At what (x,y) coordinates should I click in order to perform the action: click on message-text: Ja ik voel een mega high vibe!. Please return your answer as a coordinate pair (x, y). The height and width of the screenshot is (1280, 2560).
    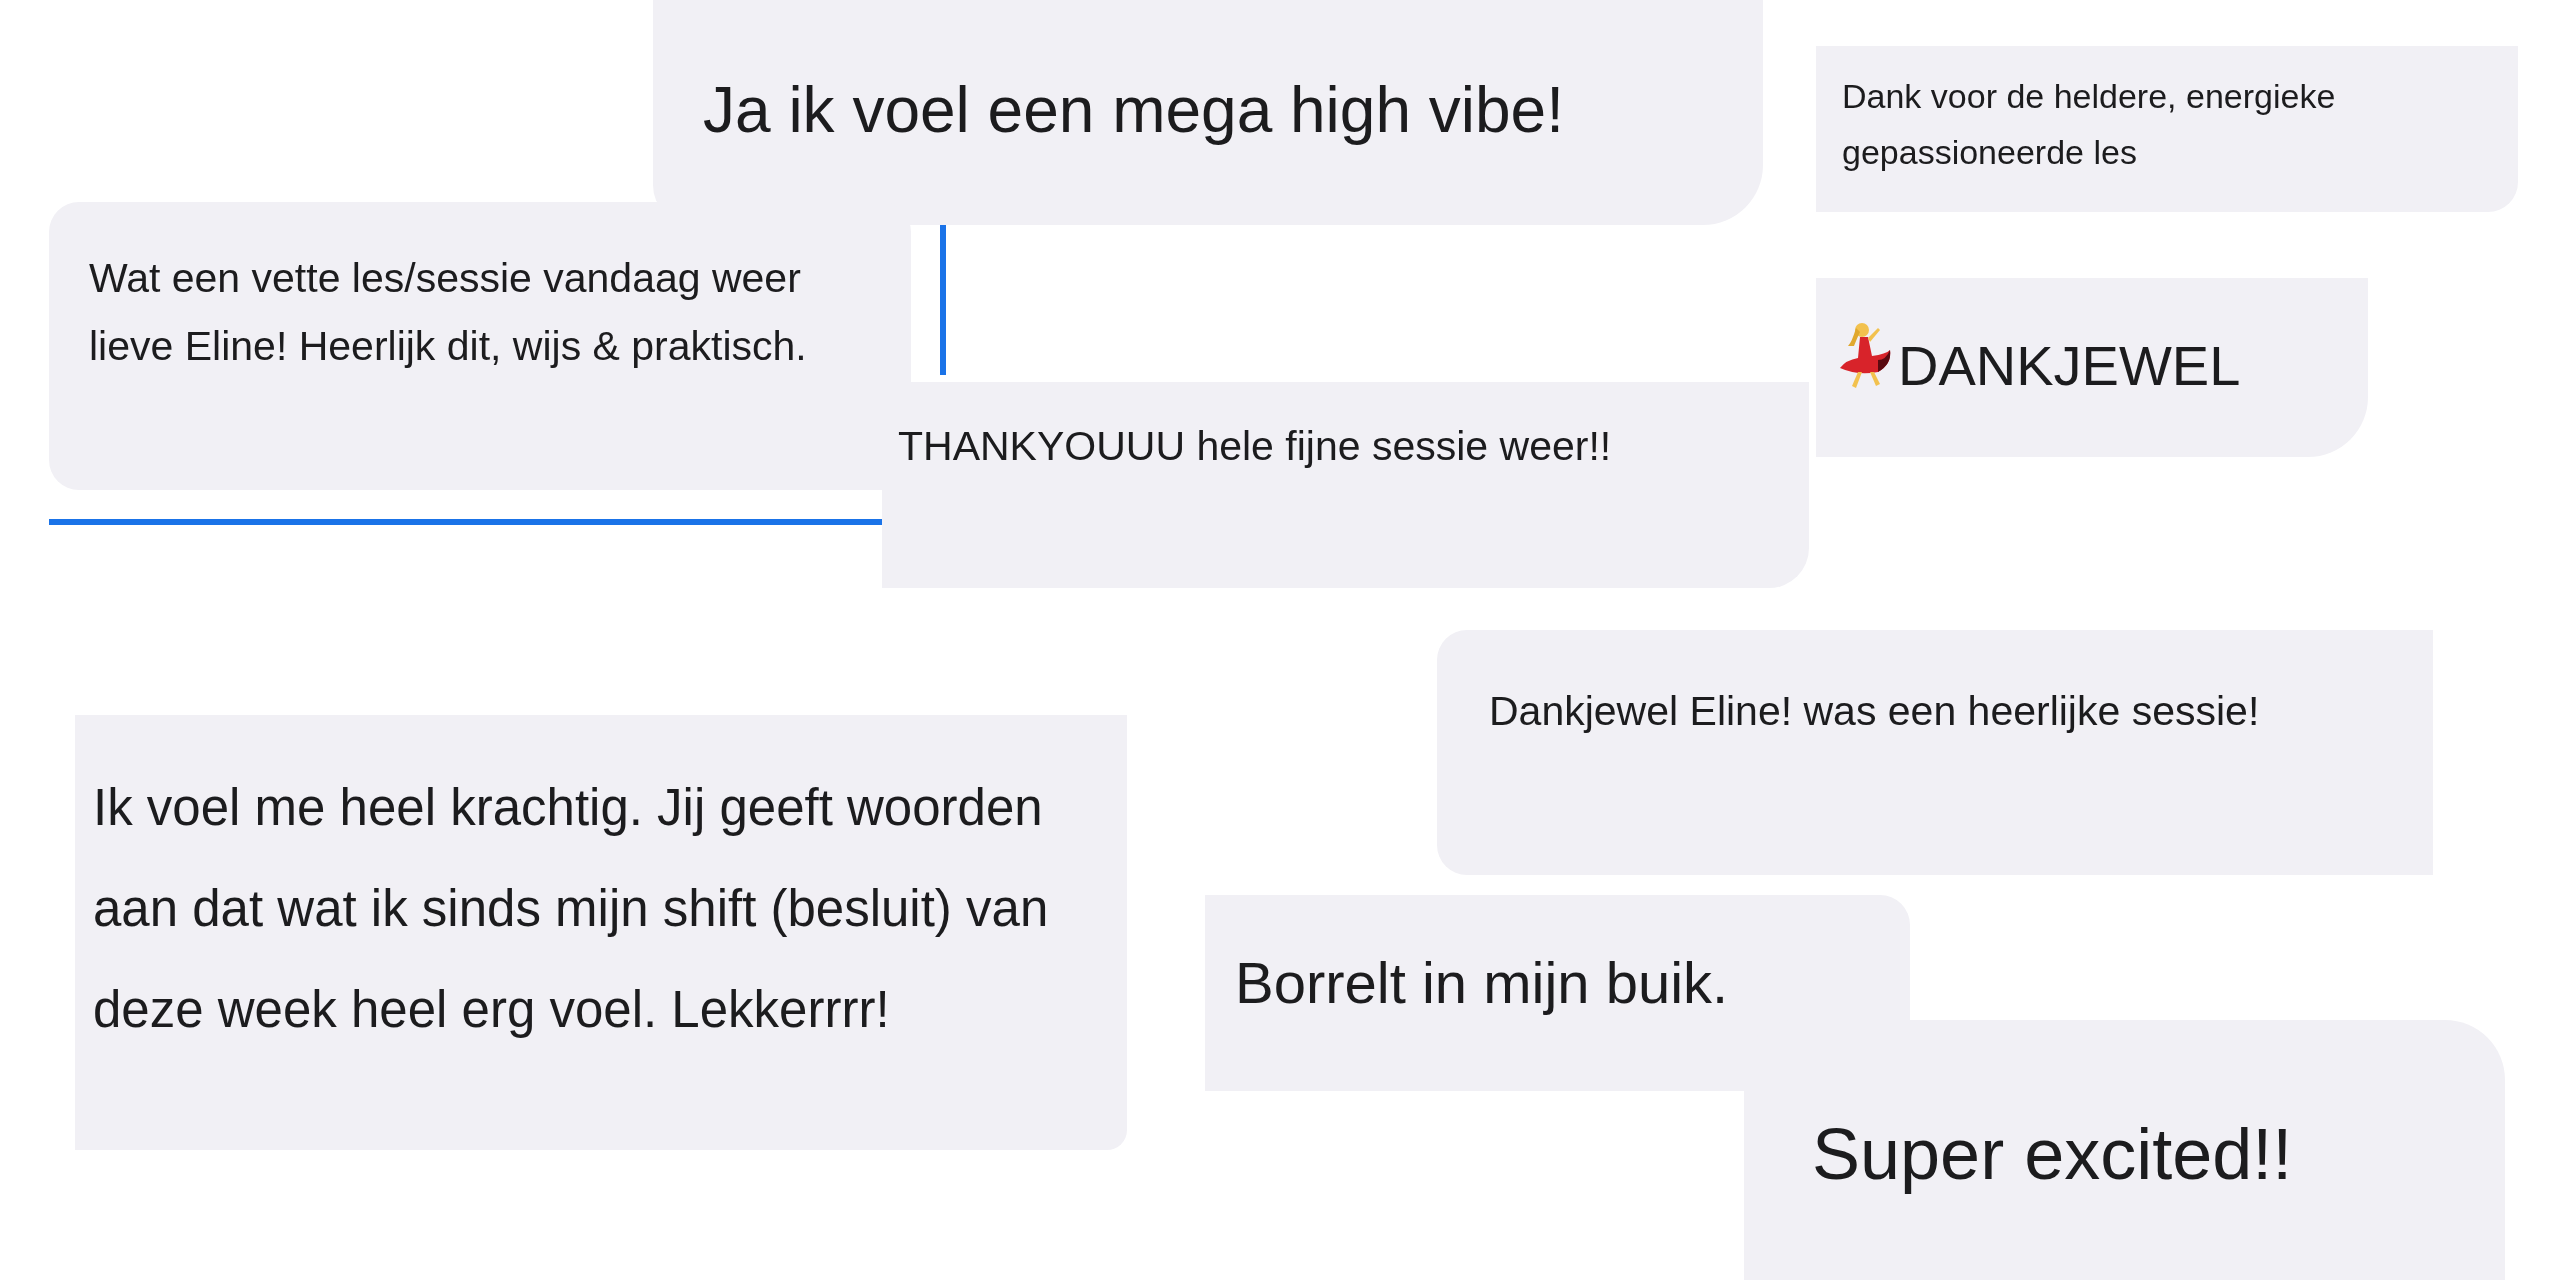
    Looking at the image, I should click on (1133, 110).